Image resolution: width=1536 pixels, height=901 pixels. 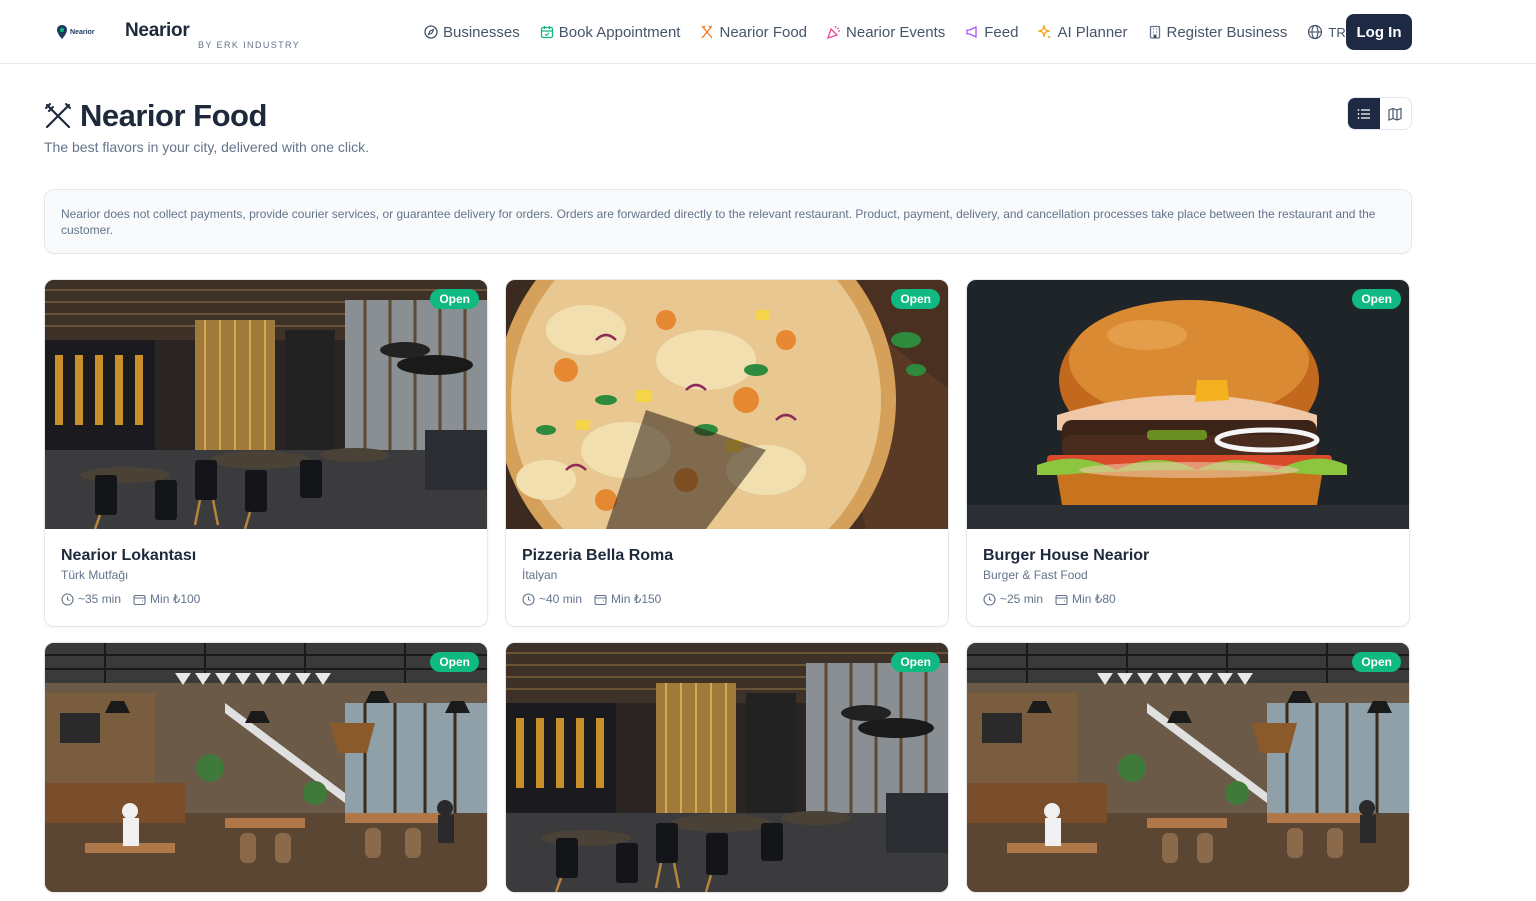 I want to click on min-order: Min ₺80, so click(x=1085, y=599).